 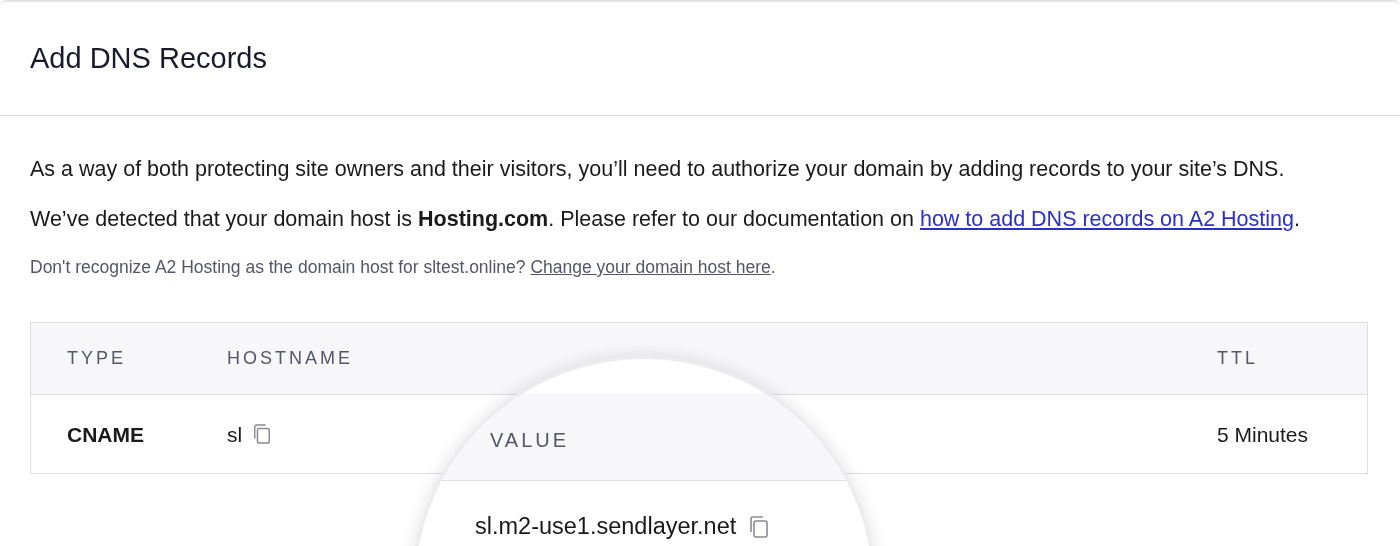 What do you see at coordinates (650, 267) in the screenshot?
I see `documentation-link: Change your domain host here` at bounding box center [650, 267].